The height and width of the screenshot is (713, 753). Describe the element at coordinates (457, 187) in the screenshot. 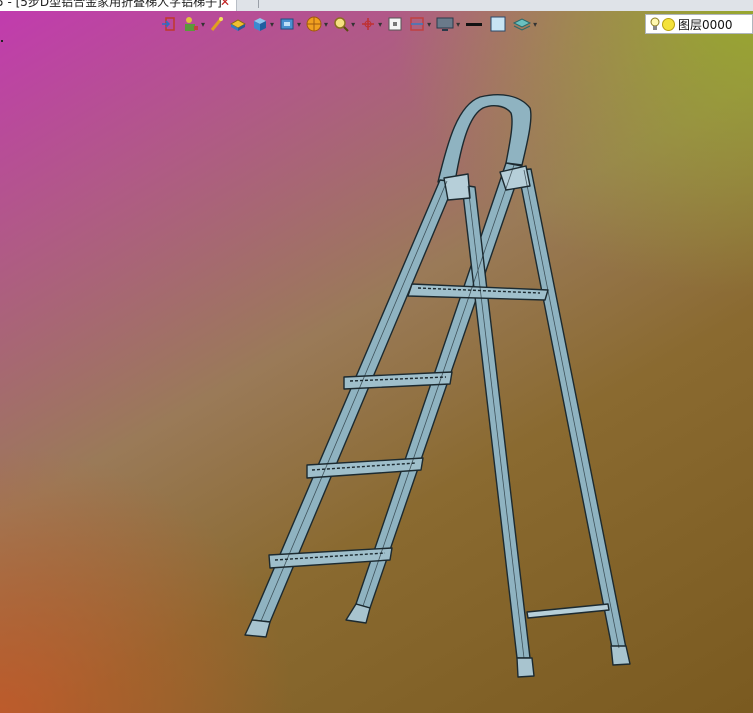

I see `left-hinge-plate` at that location.